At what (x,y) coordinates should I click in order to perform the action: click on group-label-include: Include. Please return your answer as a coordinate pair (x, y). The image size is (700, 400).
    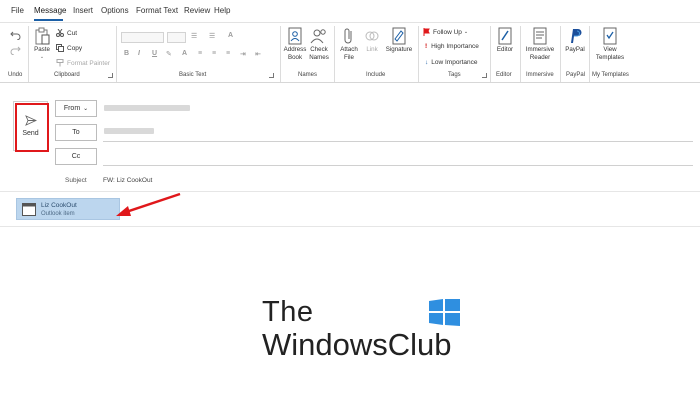
    Looking at the image, I should click on (376, 75).